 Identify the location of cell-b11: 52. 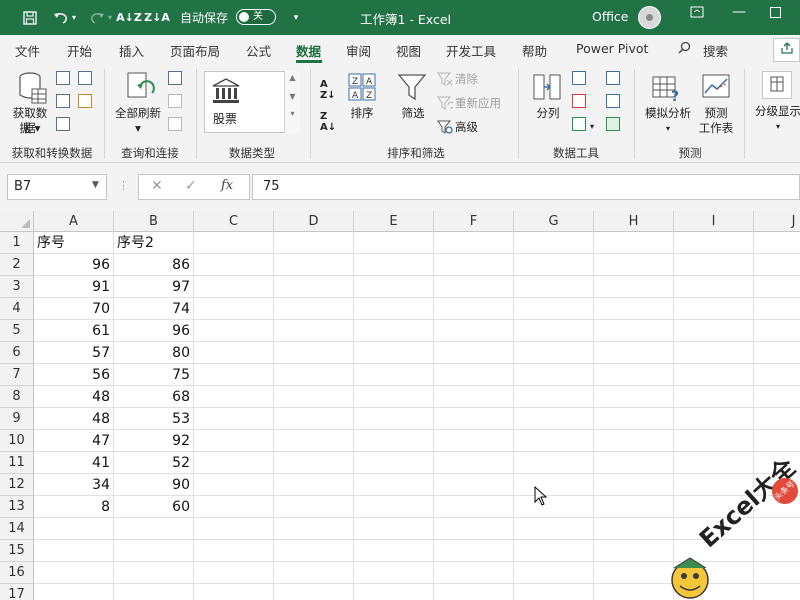
(154, 463).